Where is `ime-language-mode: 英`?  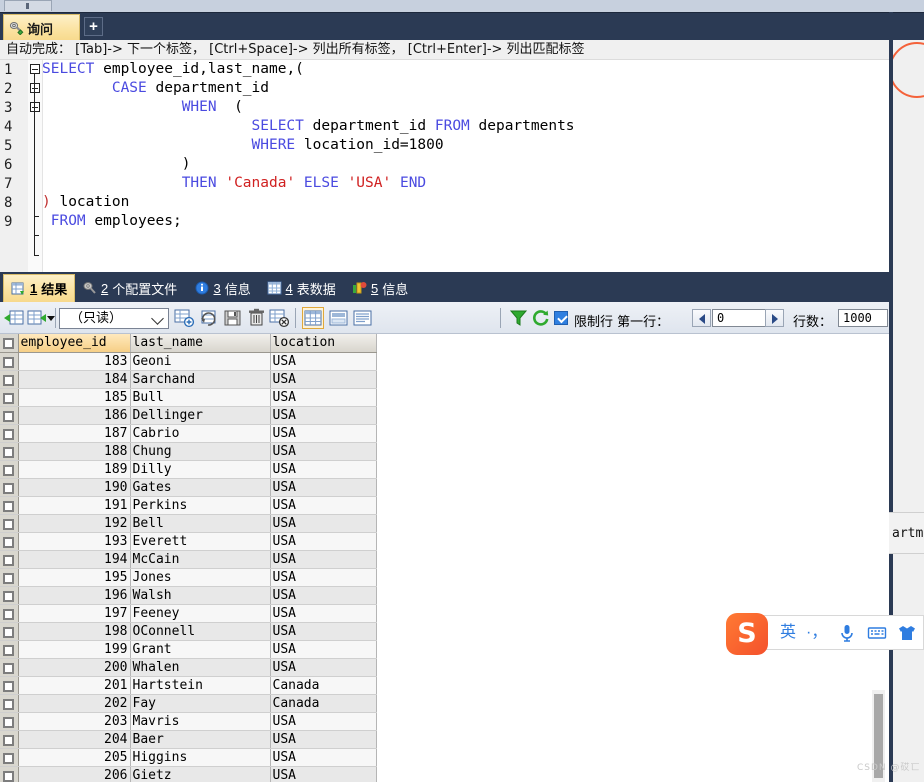
ime-language-mode: 英 is located at coordinates (788, 632).